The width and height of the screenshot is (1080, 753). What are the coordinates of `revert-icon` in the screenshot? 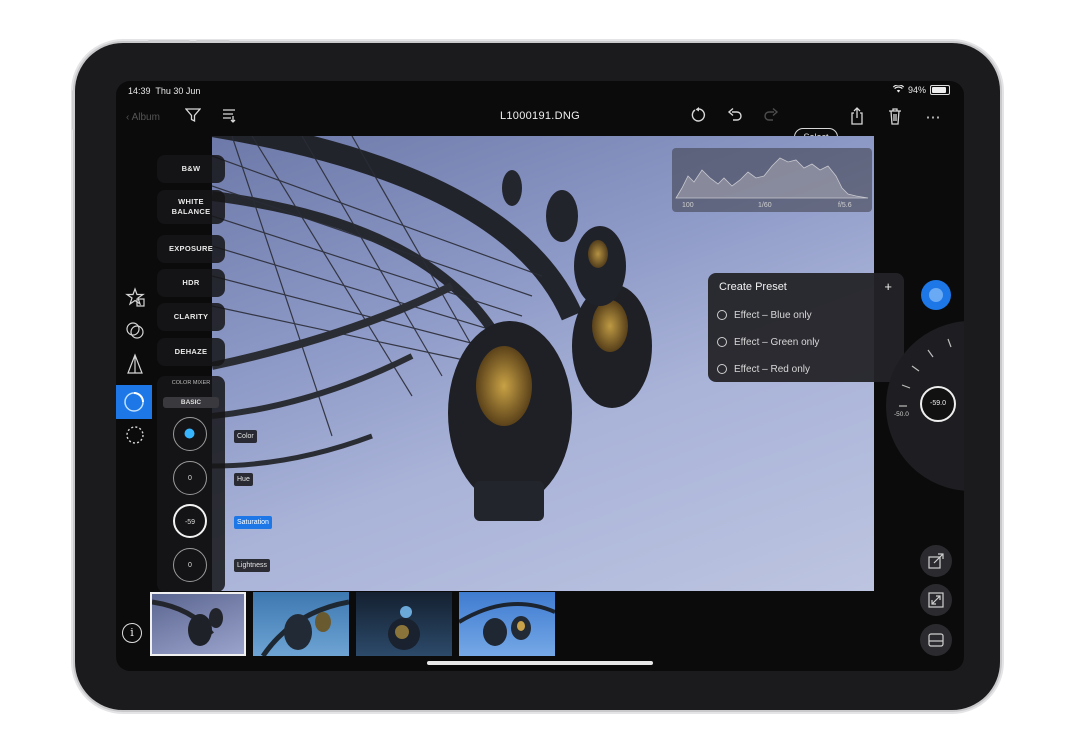 It's located at (699, 118).